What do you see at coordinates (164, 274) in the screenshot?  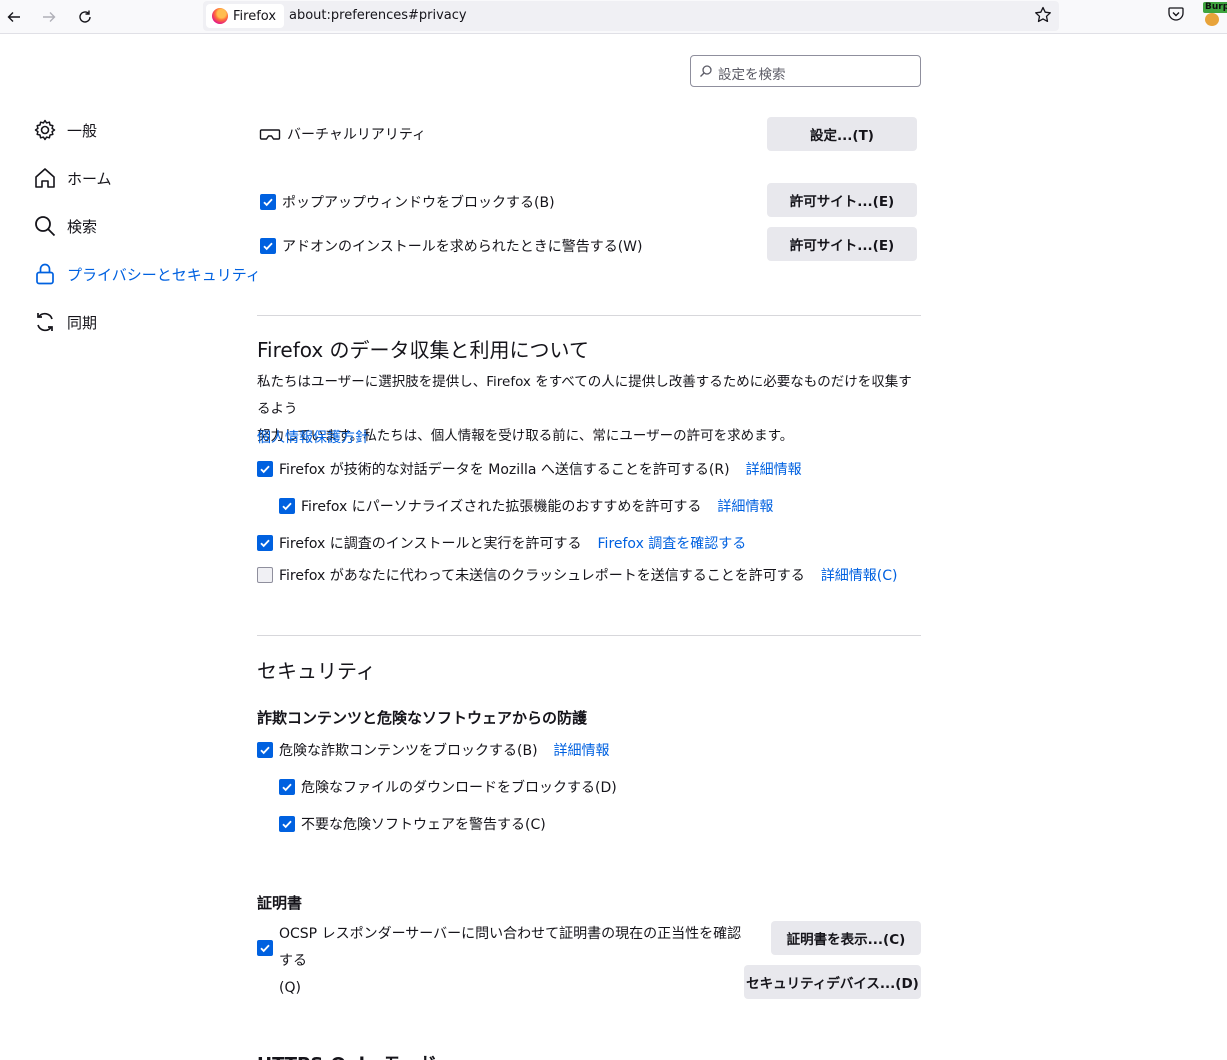 I see `sidebar-item-label: プライバシーとセキュリティ` at bounding box center [164, 274].